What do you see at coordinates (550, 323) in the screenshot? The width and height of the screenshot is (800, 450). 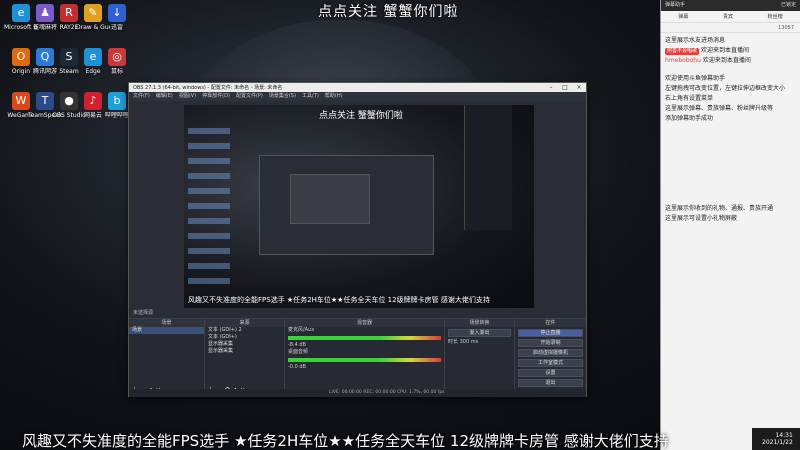 I see `controls-dock-title: 控件` at bounding box center [550, 323].